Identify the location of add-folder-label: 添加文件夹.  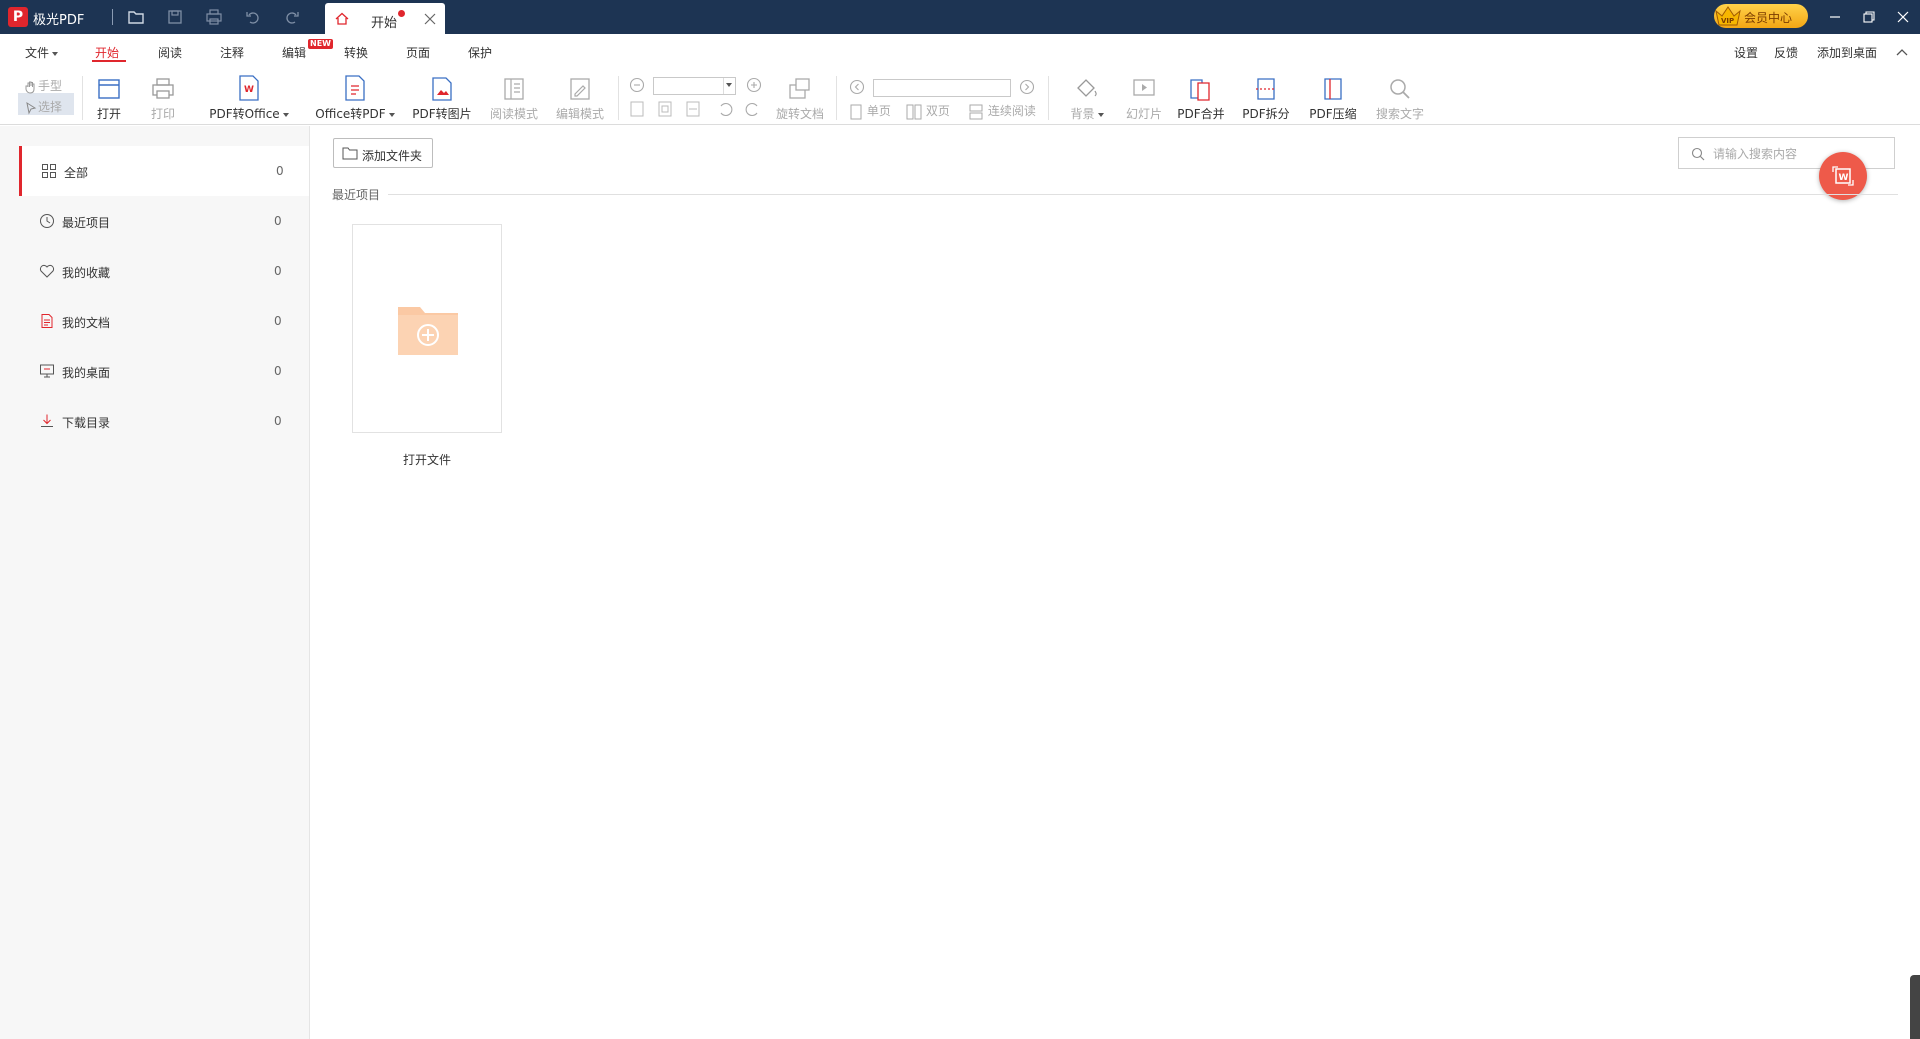
(392, 156).